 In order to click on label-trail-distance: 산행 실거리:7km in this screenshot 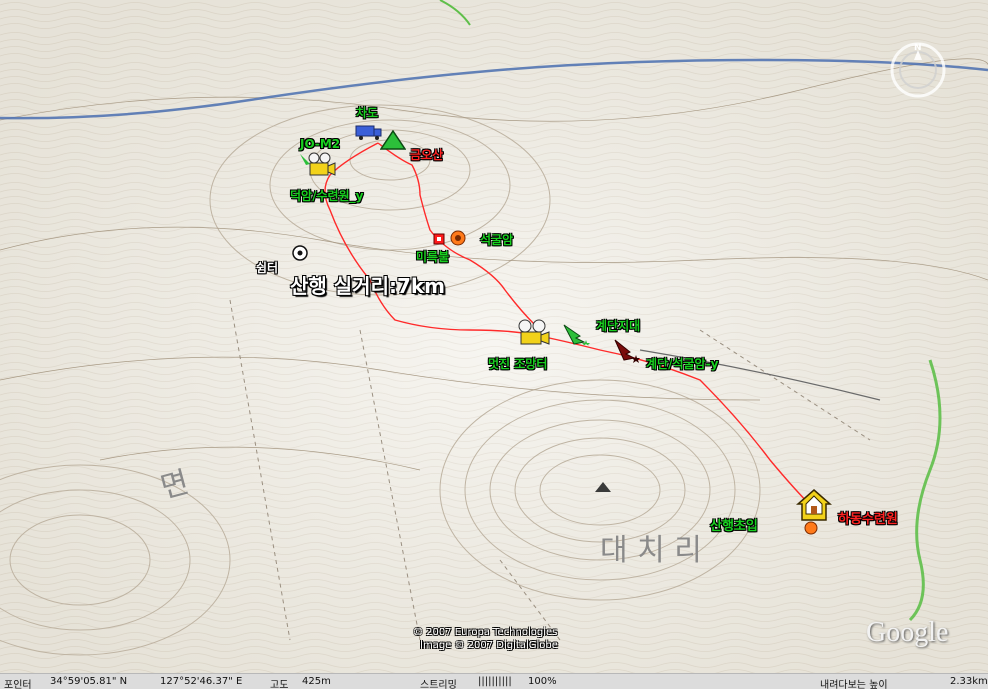, I will do `click(368, 286)`.